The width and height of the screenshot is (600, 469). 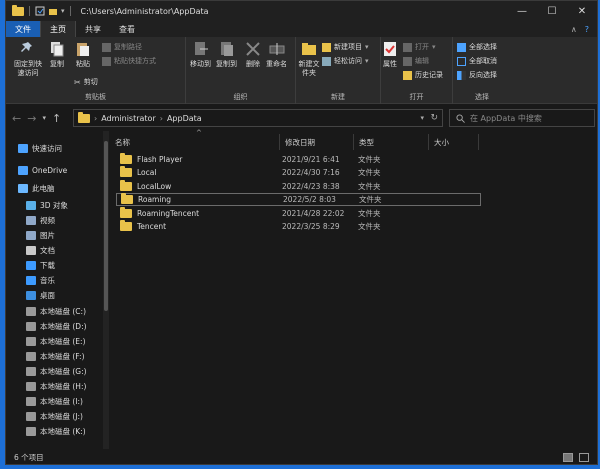 What do you see at coordinates (54, 416) in the screenshot?
I see `nav-item: 本地磁盘 (J:)` at bounding box center [54, 416].